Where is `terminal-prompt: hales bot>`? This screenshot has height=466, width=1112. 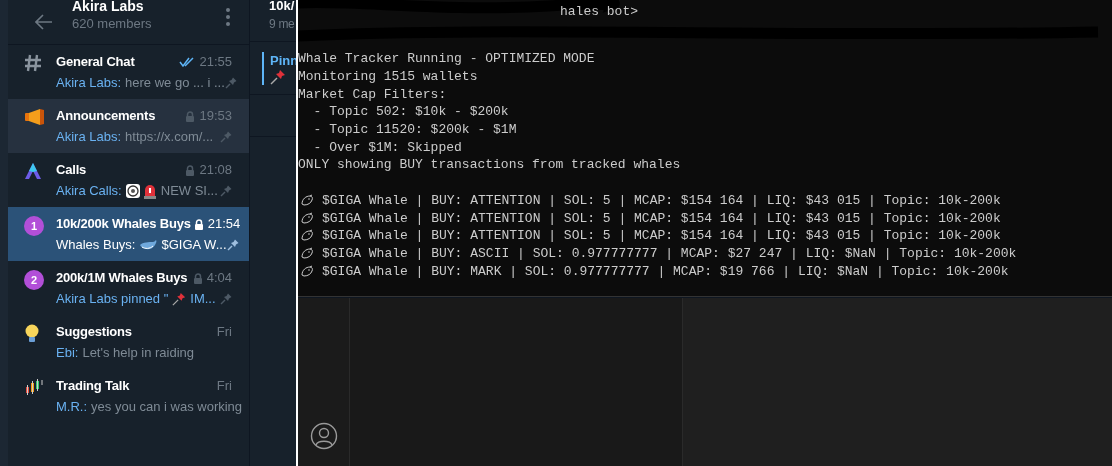 terminal-prompt: hales bot> is located at coordinates (599, 11).